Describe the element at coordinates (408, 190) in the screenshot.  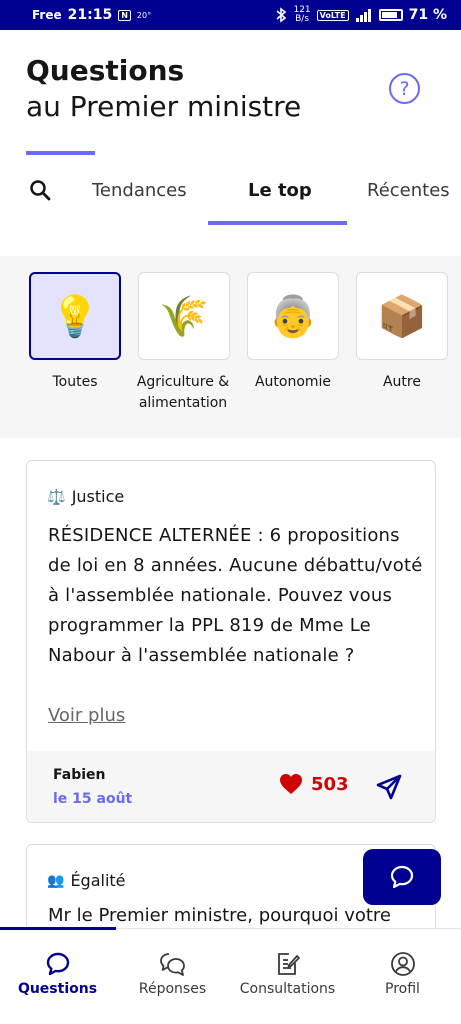
I see `tab-recentes: Récentes` at that location.